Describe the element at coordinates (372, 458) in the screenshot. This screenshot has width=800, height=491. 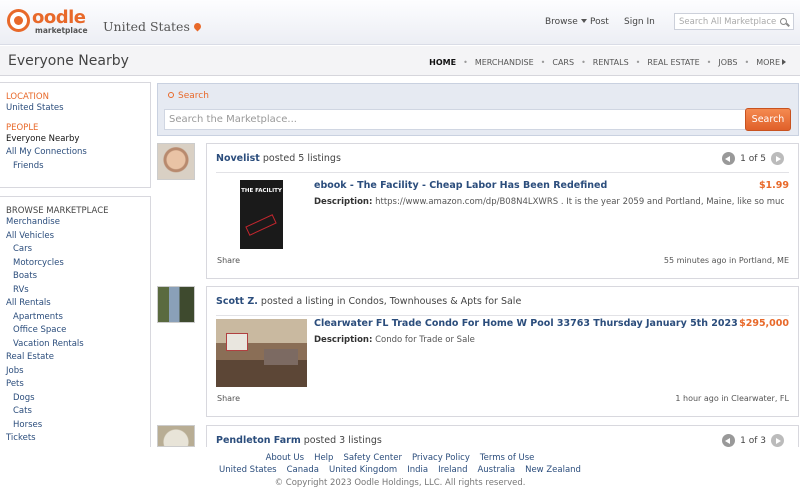
I see `footer-link-safety-center: Safety Center` at that location.